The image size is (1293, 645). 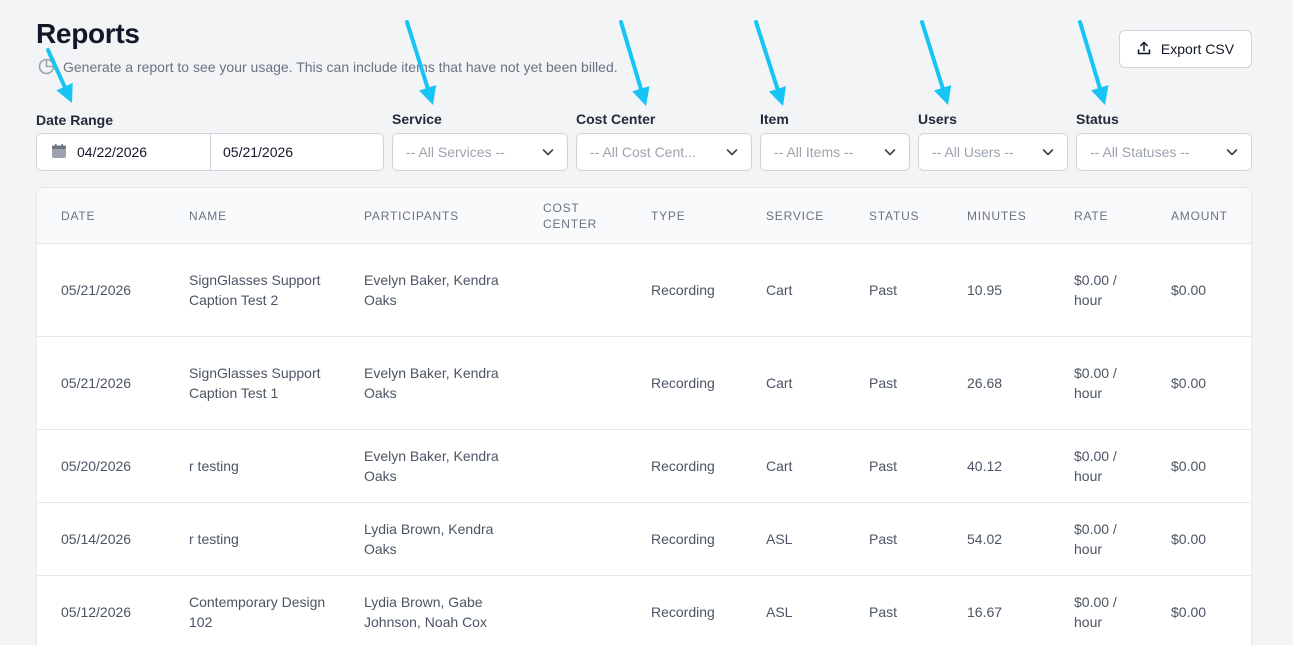 I want to click on export-csv-label: Export CSV, so click(x=1197, y=49).